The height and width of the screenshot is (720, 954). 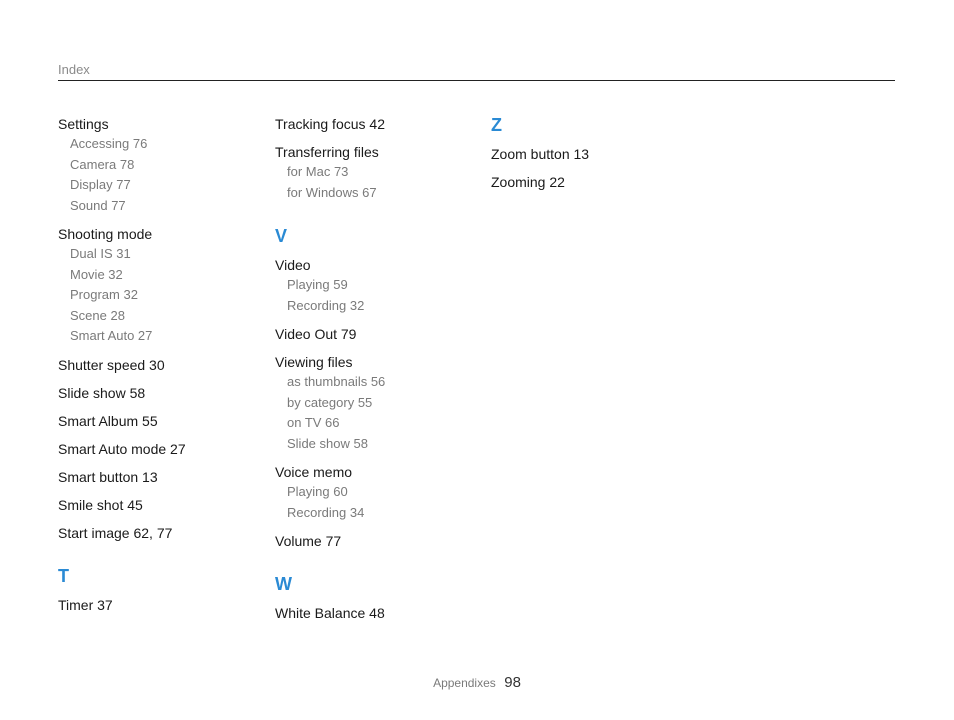 I want to click on index-entry-term: Smile shot 45, so click(x=100, y=504).